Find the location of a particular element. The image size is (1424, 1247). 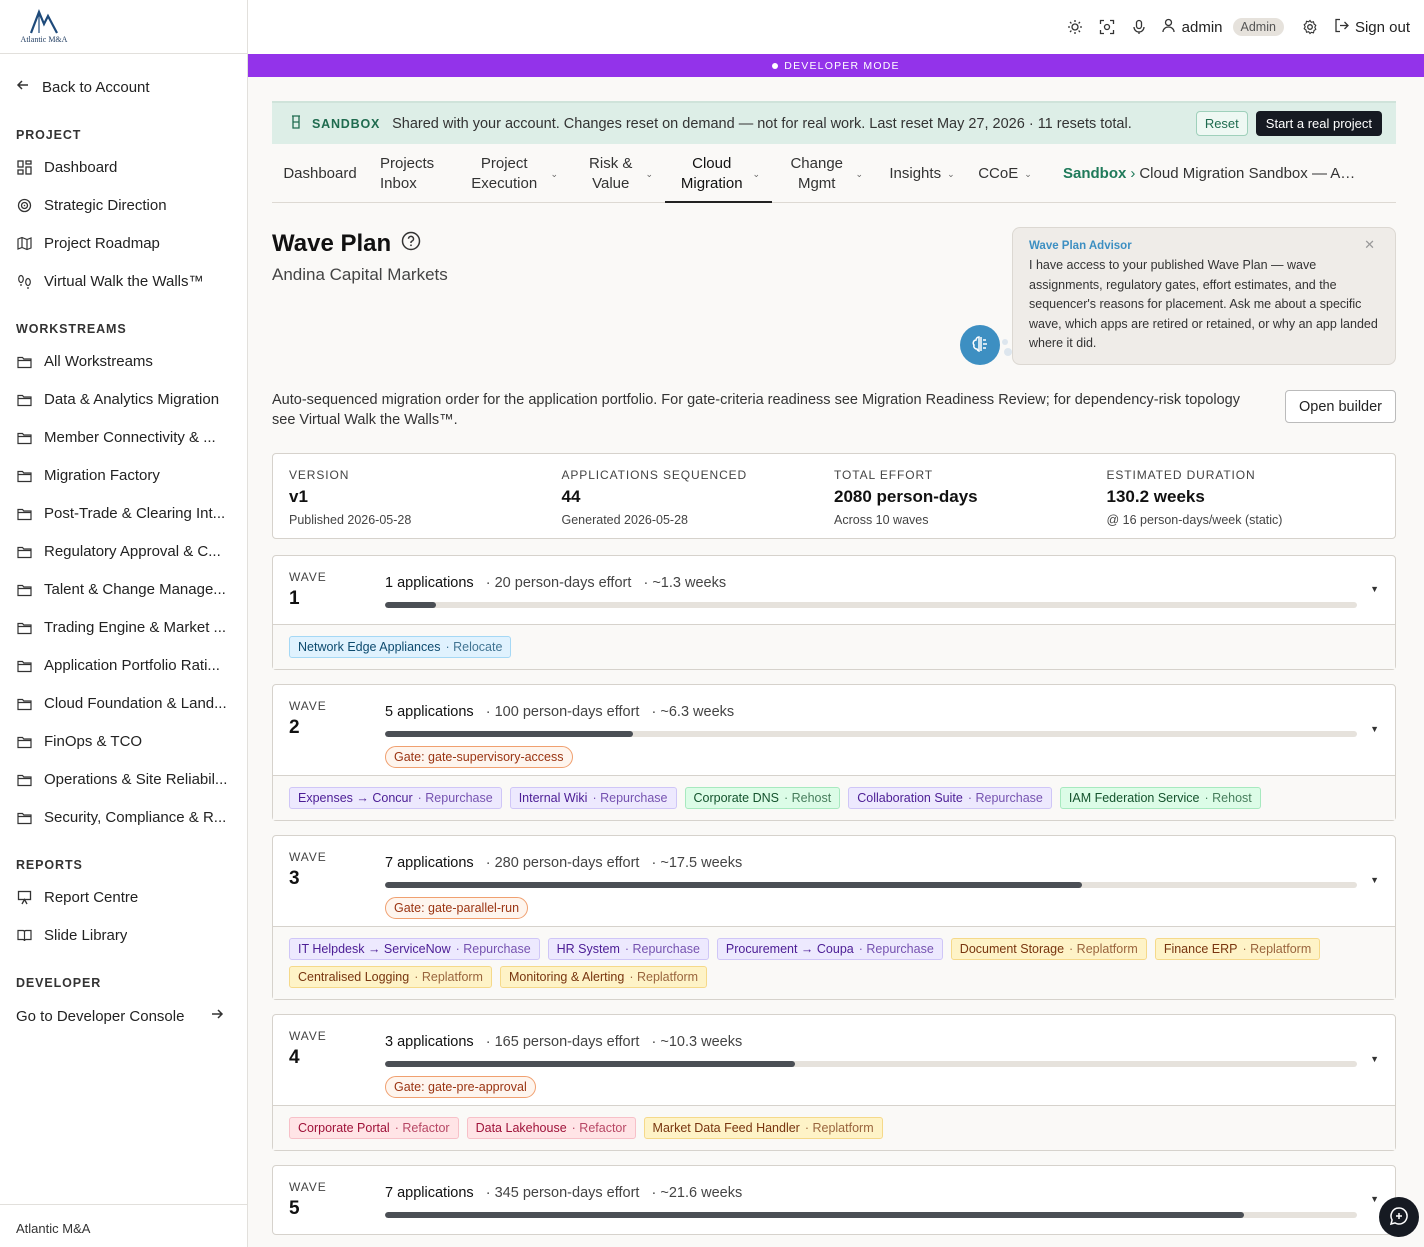

advisor-avatar is located at coordinates (980, 345).